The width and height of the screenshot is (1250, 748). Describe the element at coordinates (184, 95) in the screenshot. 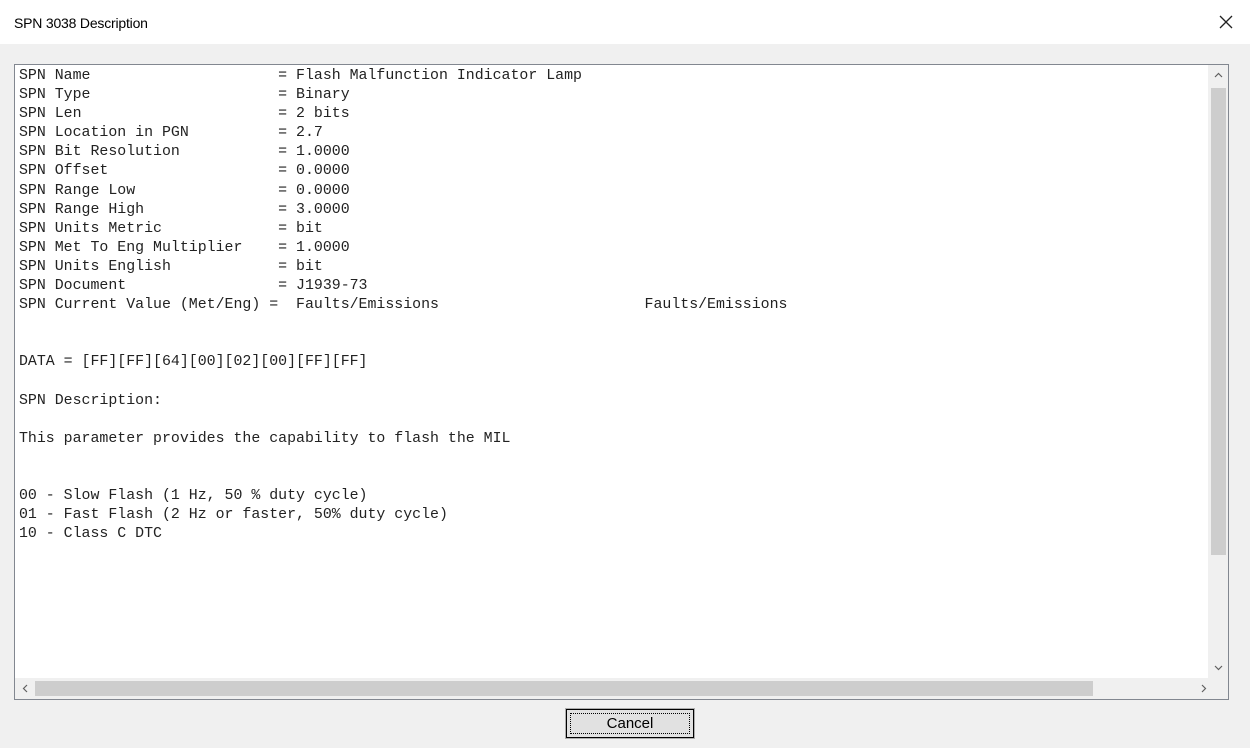

I see `text-line: SPN Type = Binary` at that location.